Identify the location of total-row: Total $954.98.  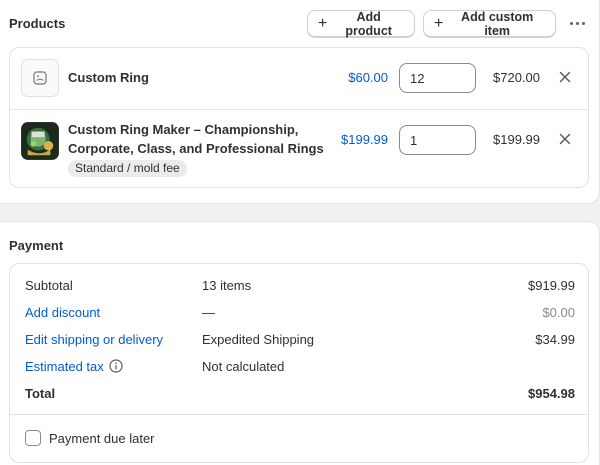
(299, 393).